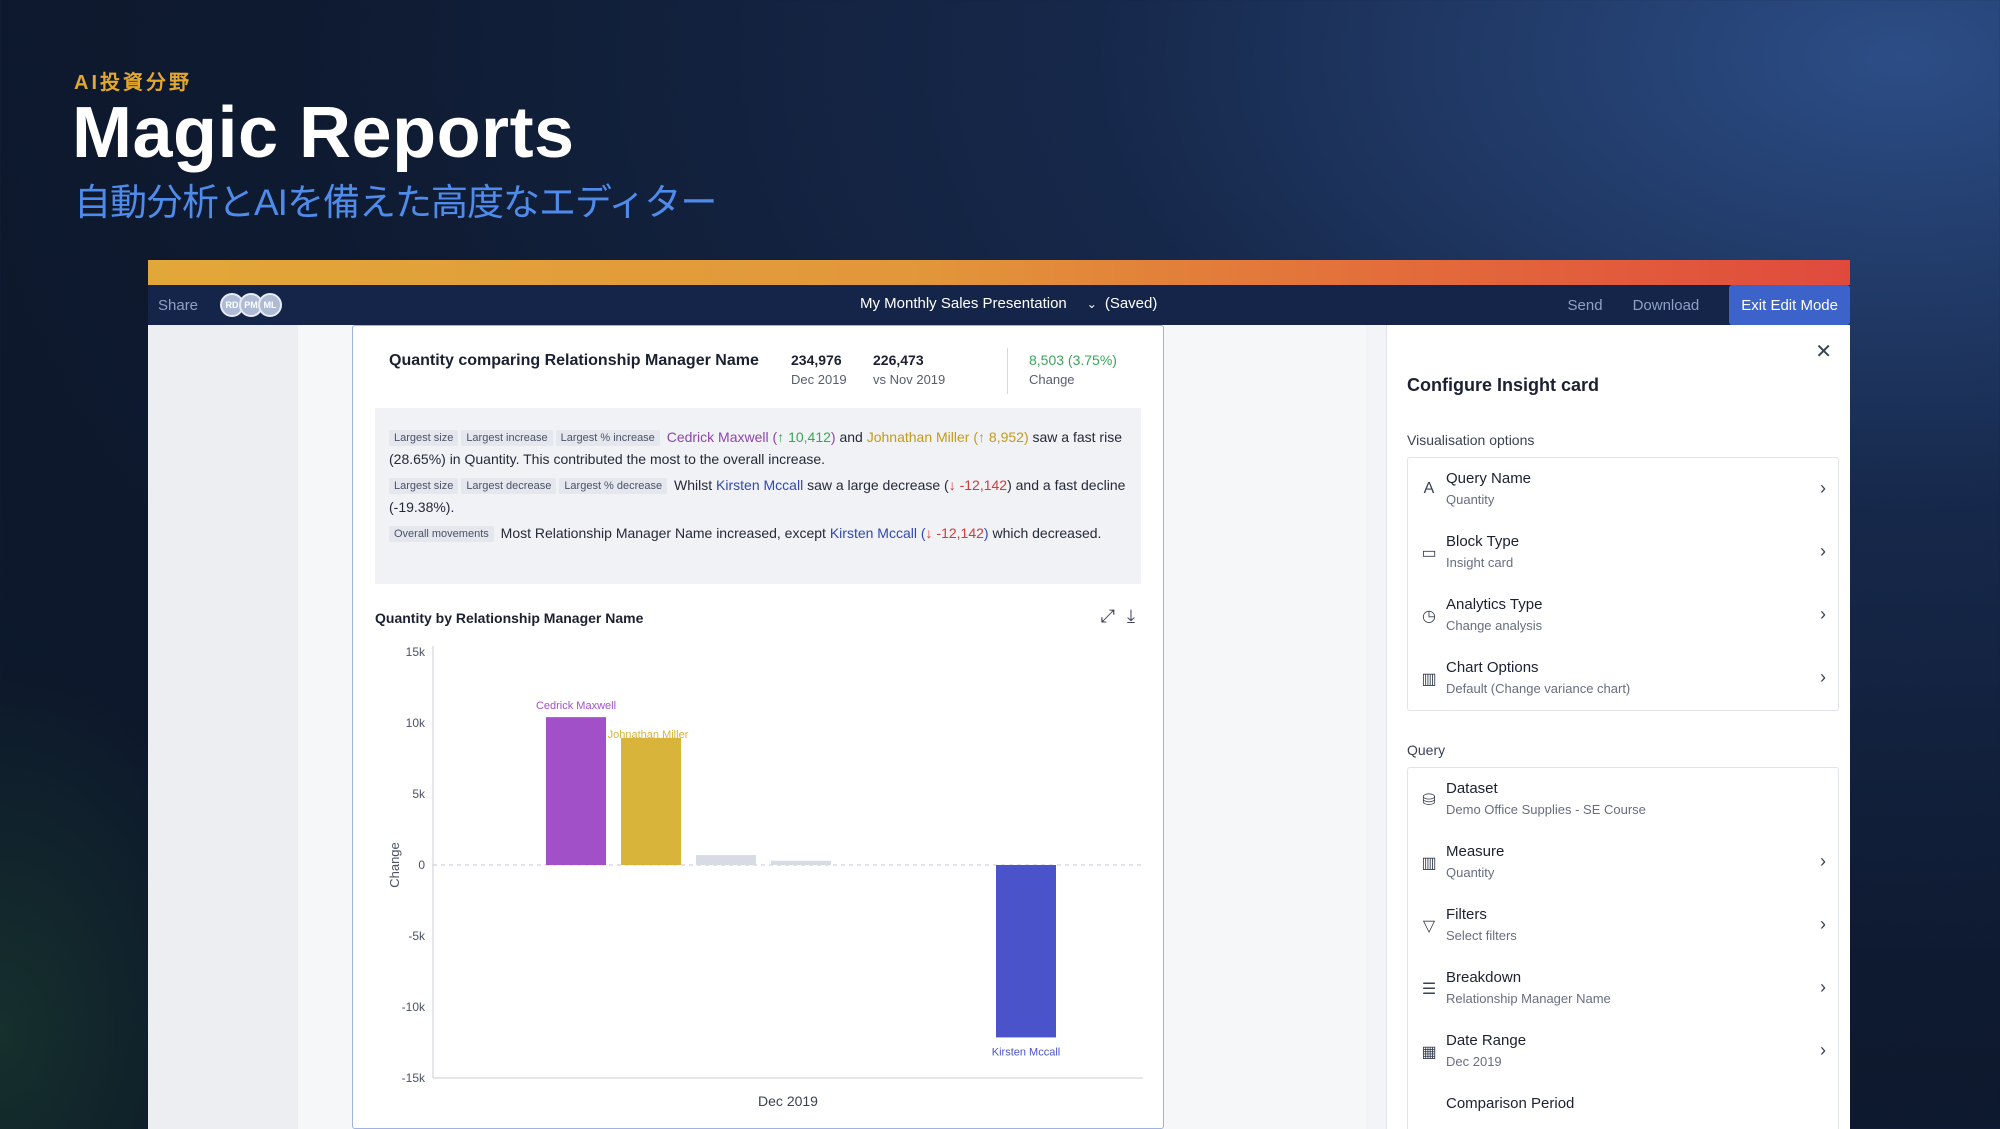  What do you see at coordinates (918, 437) in the screenshot?
I see `manager-name: Johnathan Miller` at bounding box center [918, 437].